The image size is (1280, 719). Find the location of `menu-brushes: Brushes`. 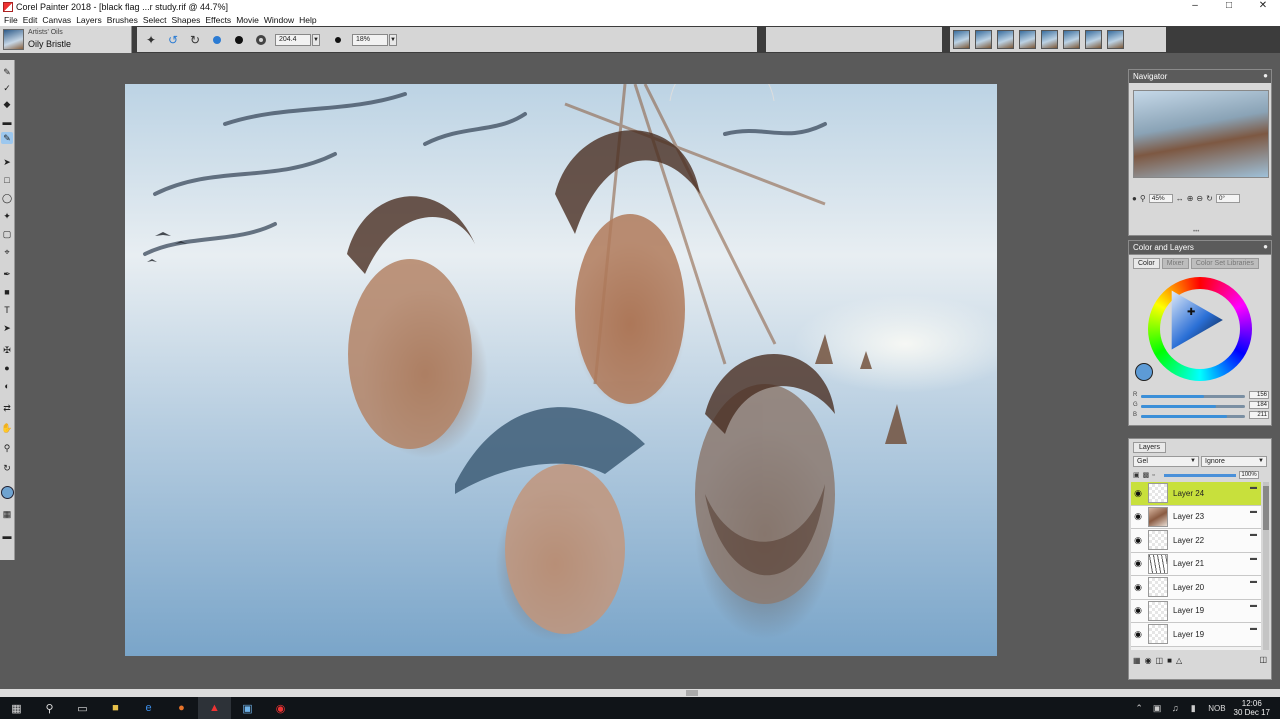

menu-brushes: Brushes is located at coordinates (122, 20).